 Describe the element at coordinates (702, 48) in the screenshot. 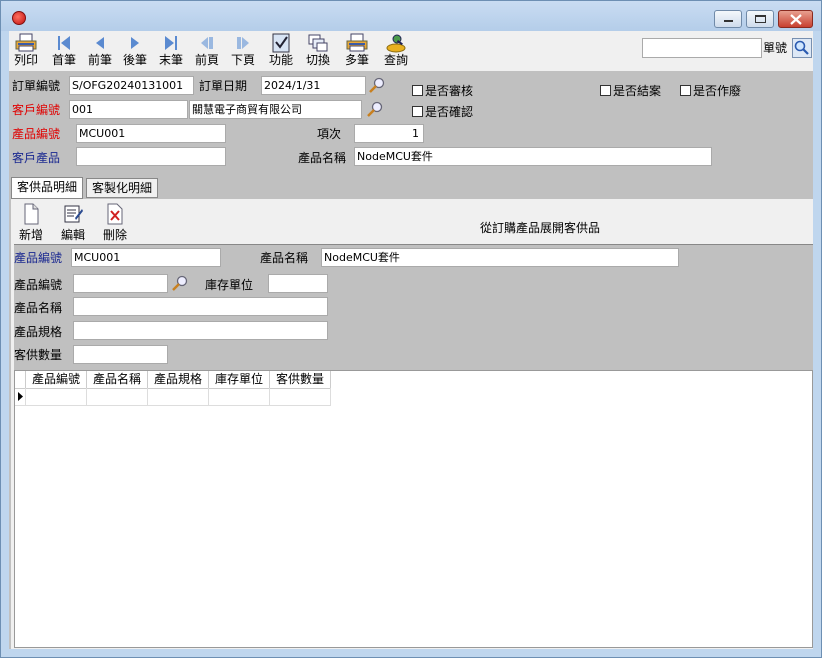

I see `order-search-input` at that location.